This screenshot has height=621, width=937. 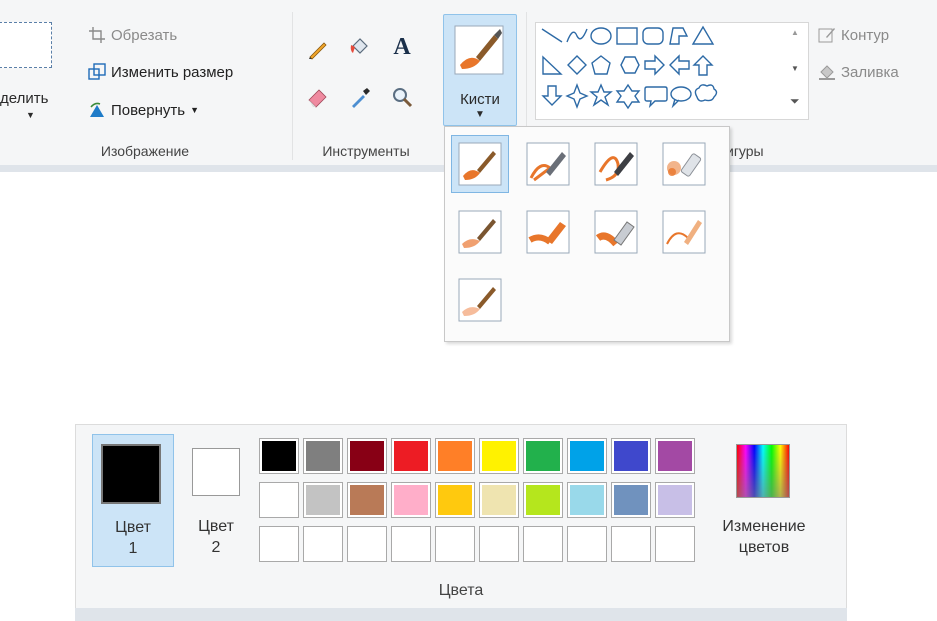 What do you see at coordinates (601, 36) in the screenshot?
I see `oval-shape` at bounding box center [601, 36].